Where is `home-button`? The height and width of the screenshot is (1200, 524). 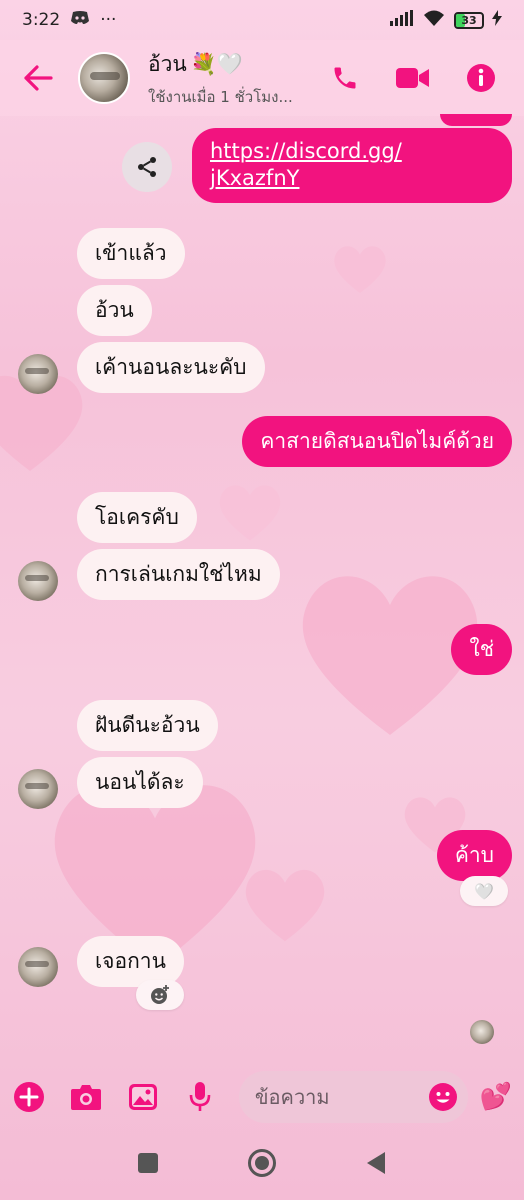
home-button is located at coordinates (262, 1165).